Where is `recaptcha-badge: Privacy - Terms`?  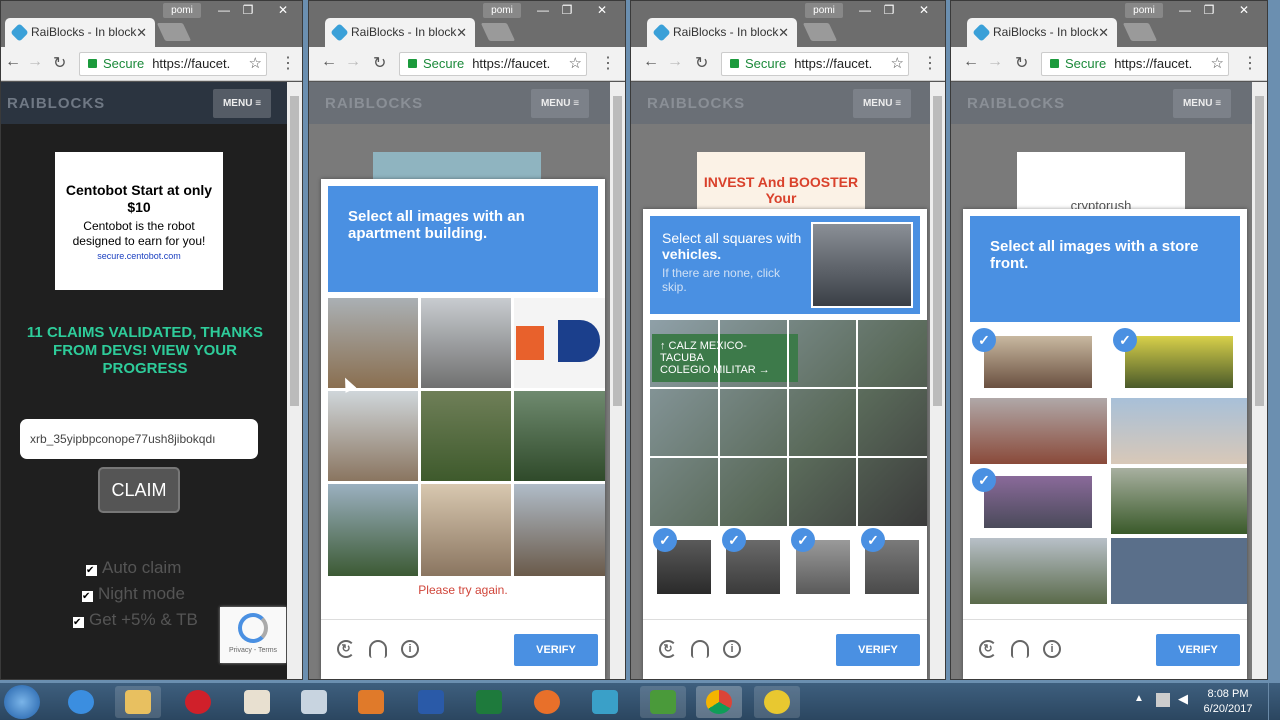
recaptcha-badge: Privacy - Terms is located at coordinates (253, 635).